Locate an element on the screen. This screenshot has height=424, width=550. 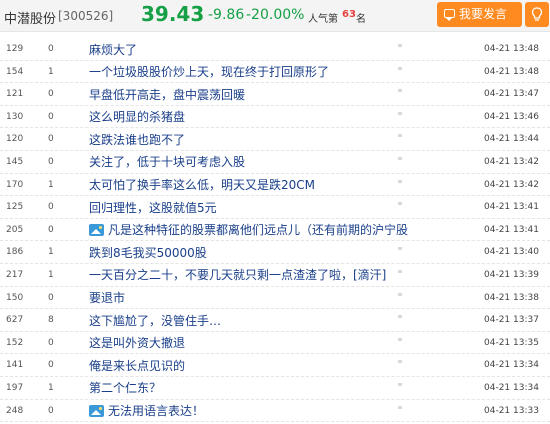
post-row: 130 0 这么明显的杀猪盘 04-21 13:46 is located at coordinates (275, 117).